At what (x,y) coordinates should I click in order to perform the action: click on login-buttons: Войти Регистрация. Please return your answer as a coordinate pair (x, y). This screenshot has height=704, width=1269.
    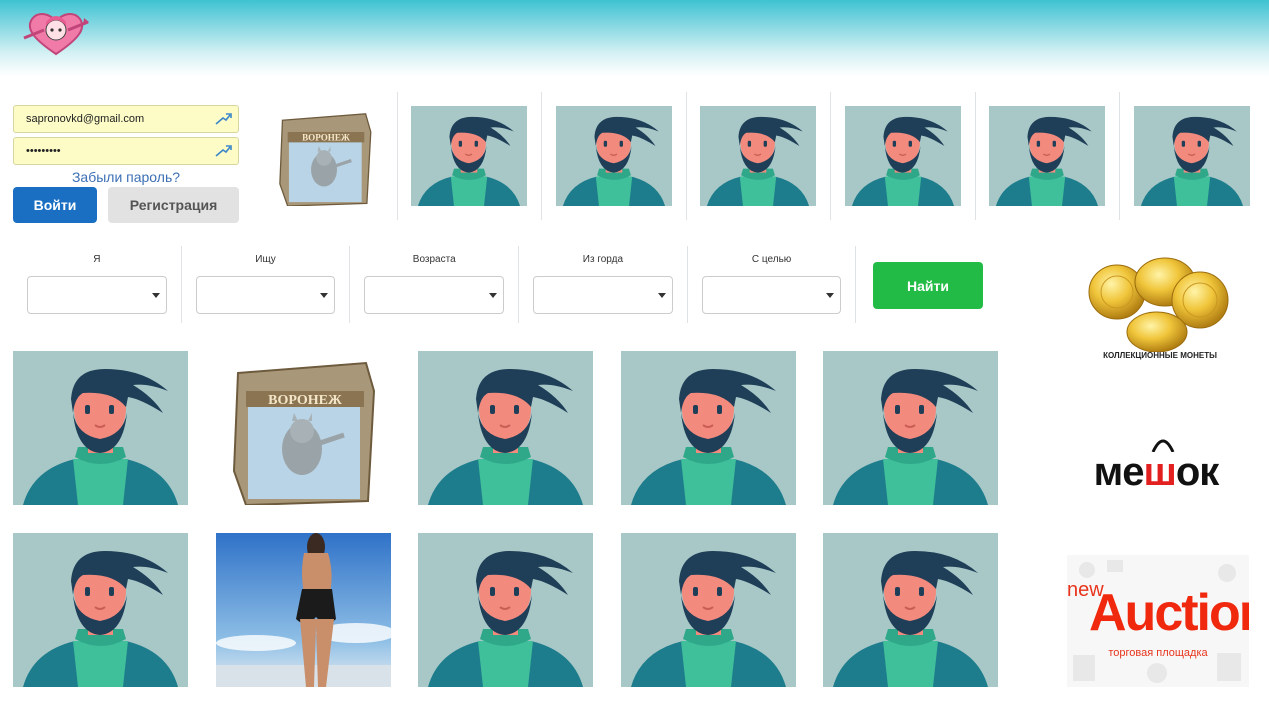
    Looking at the image, I should click on (126, 205).